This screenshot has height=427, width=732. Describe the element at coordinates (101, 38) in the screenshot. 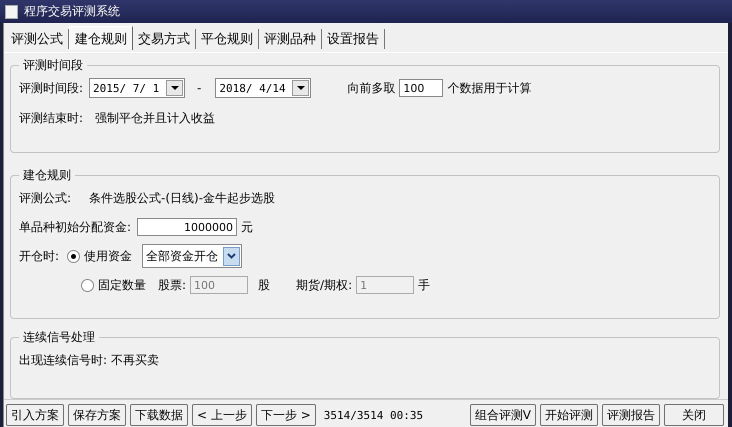

I see `tab: 建仓规则` at that location.